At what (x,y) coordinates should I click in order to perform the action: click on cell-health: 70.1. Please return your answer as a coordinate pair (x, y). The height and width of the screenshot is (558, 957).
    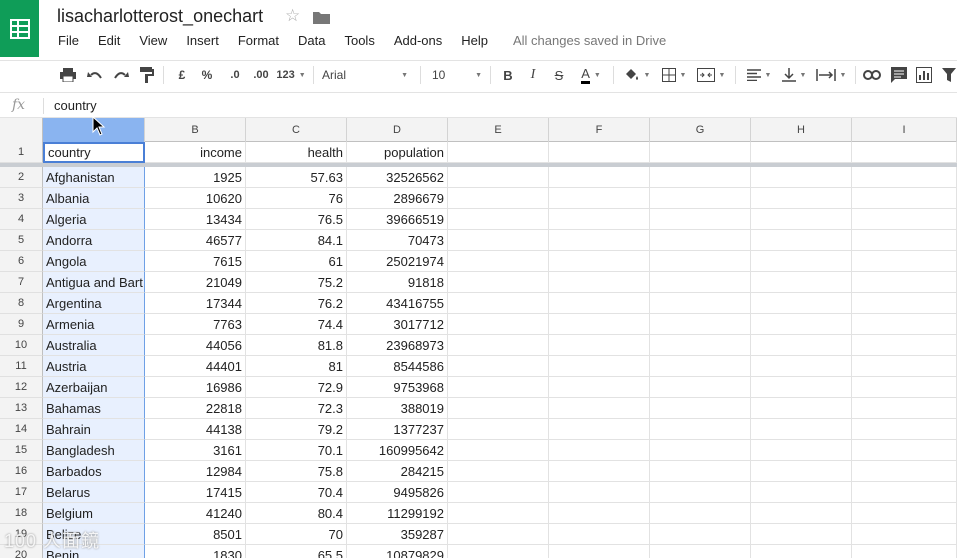
    Looking at the image, I should click on (296, 450).